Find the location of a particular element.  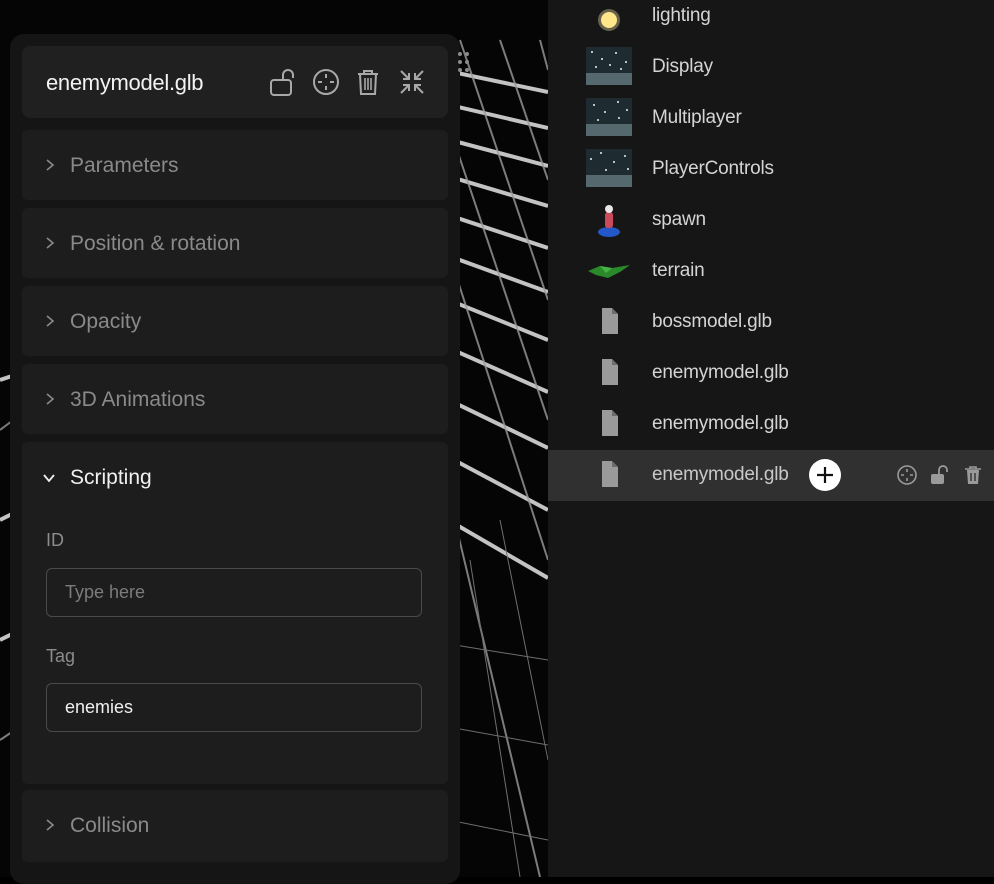

list-item: lighting is located at coordinates (771, 21).